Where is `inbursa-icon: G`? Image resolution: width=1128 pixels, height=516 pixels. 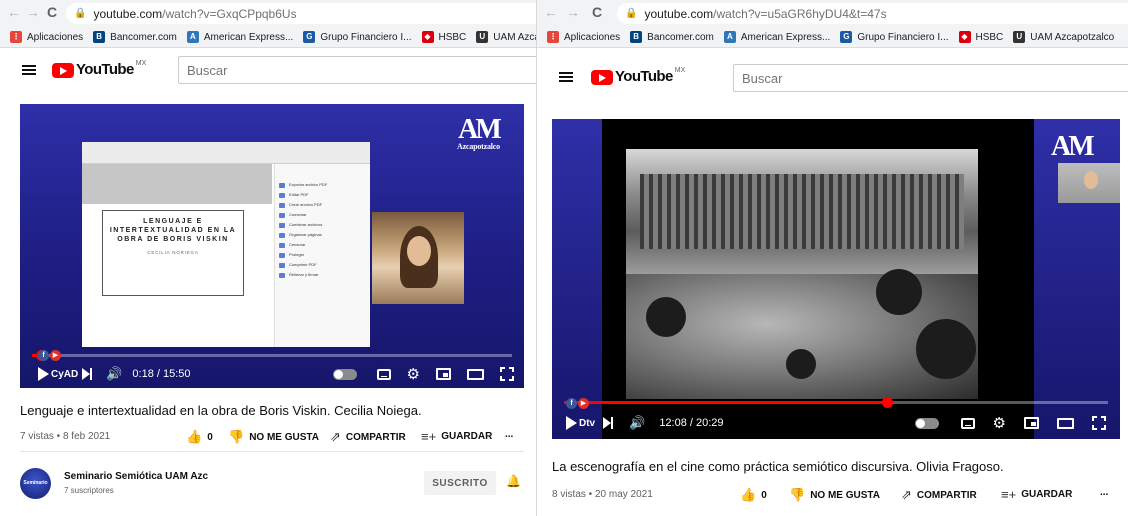 inbursa-icon: G is located at coordinates (309, 37).